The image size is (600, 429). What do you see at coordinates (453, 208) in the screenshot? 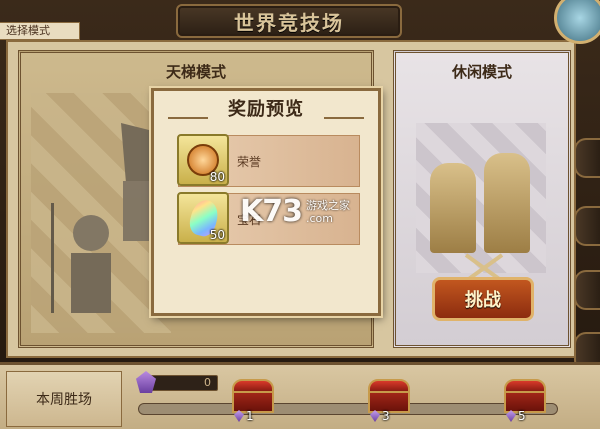
I see `gold-knight-icon` at bounding box center [453, 208].